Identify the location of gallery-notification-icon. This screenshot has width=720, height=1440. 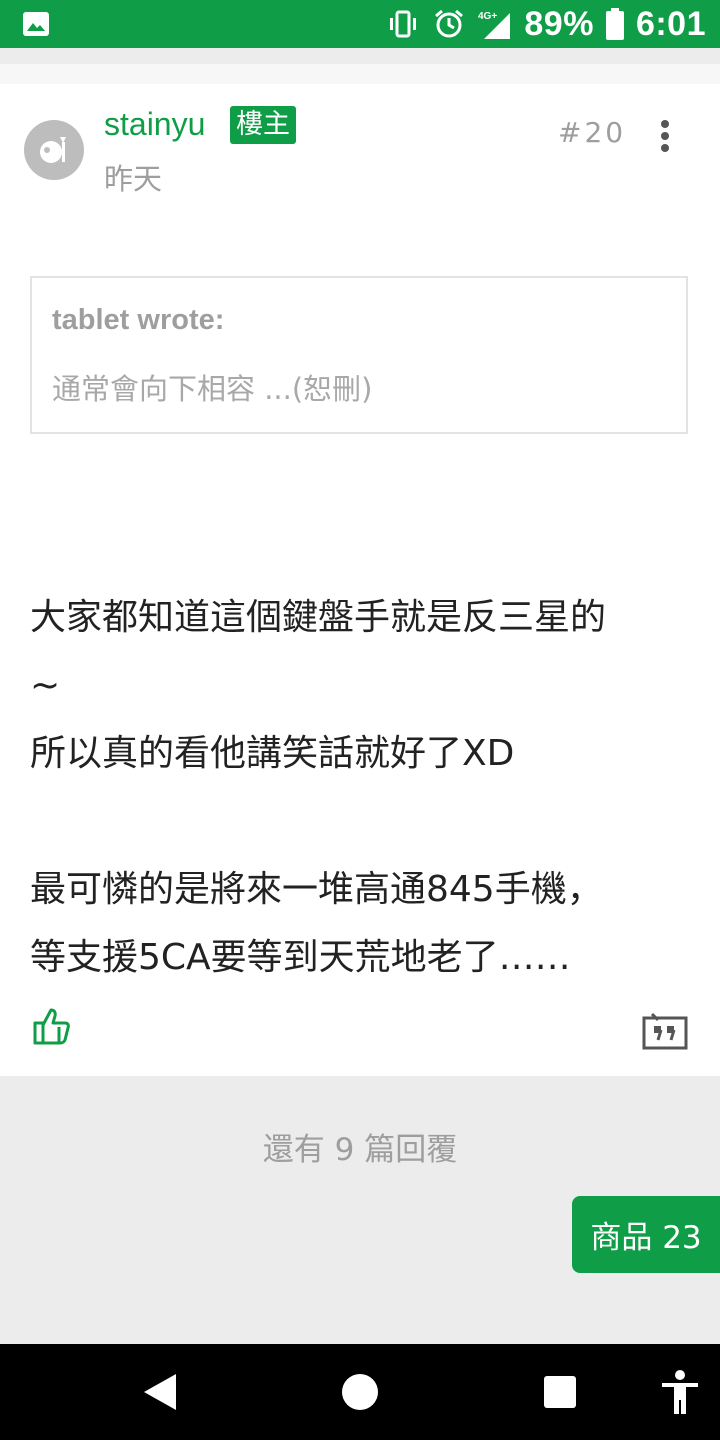
(36, 24).